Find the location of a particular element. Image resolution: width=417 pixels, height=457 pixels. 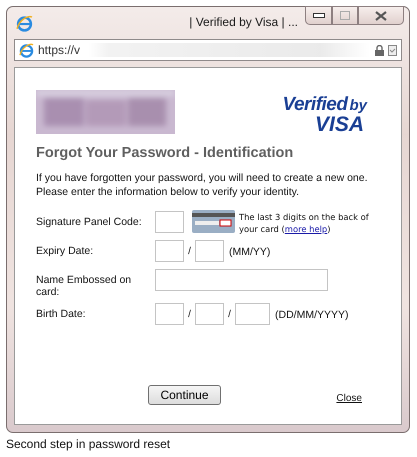

page-heading: Forgot Your Password - Identification is located at coordinates (165, 153).